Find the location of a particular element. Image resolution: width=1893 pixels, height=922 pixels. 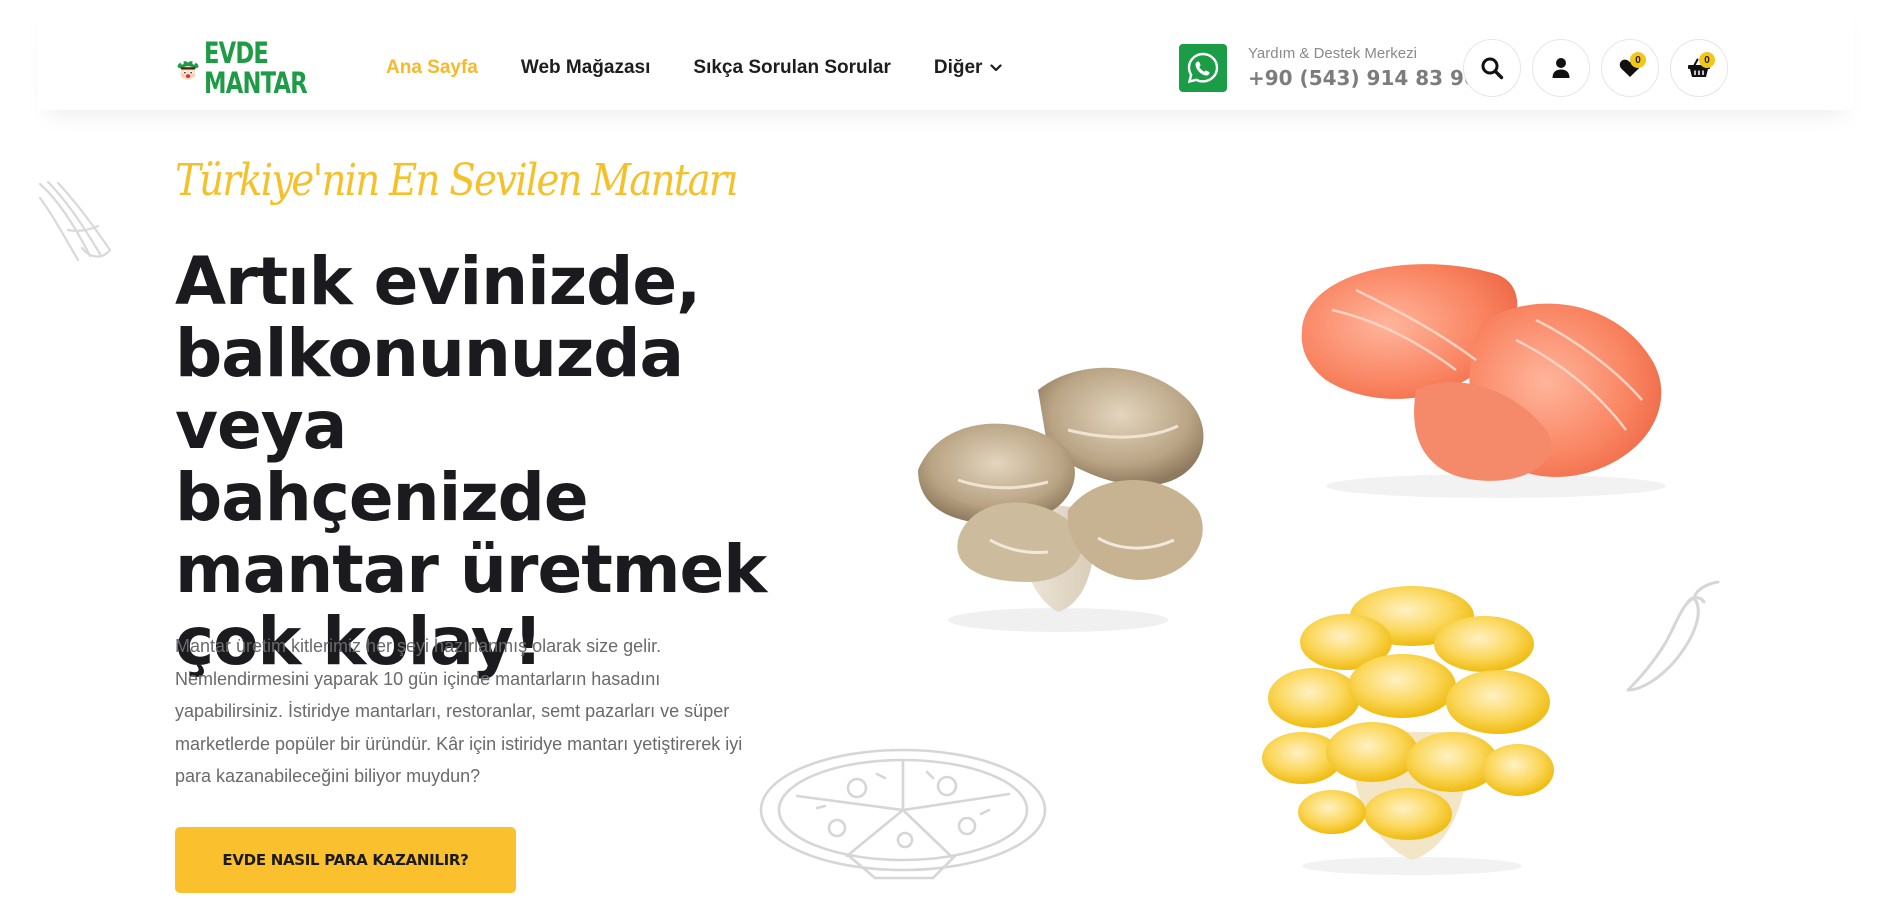

nav-item-other: Diğer is located at coordinates (968, 68).